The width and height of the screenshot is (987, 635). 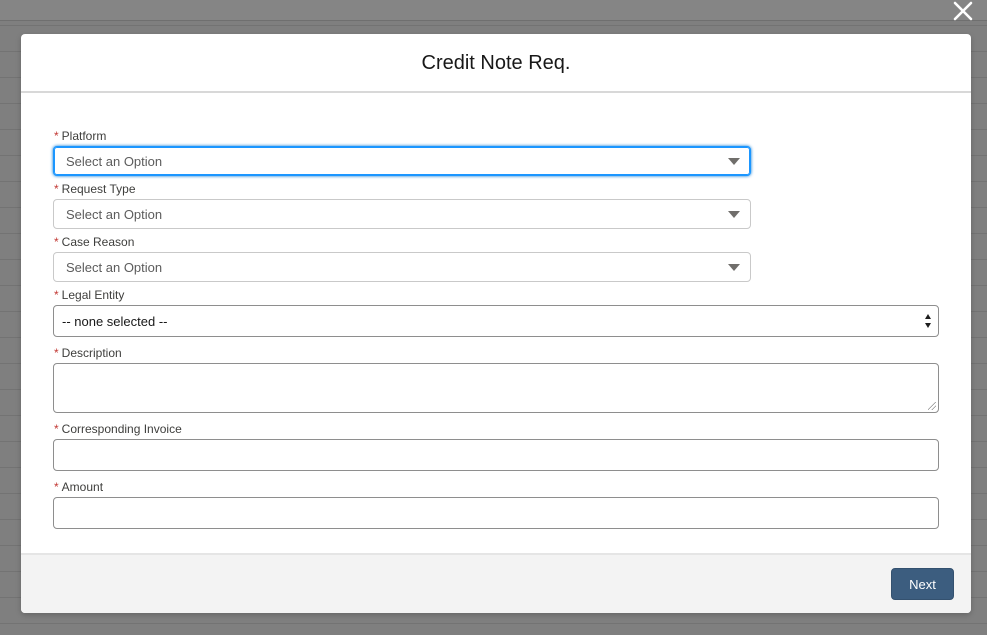 I want to click on case-reason-label: * Case Reason, so click(x=94, y=242).